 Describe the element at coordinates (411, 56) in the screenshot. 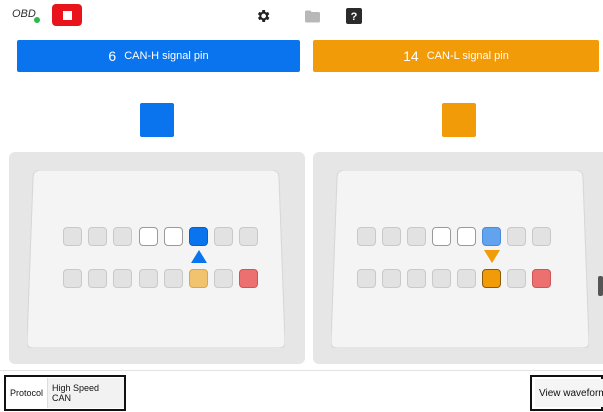

I see `can-l-pin-number: 14` at that location.